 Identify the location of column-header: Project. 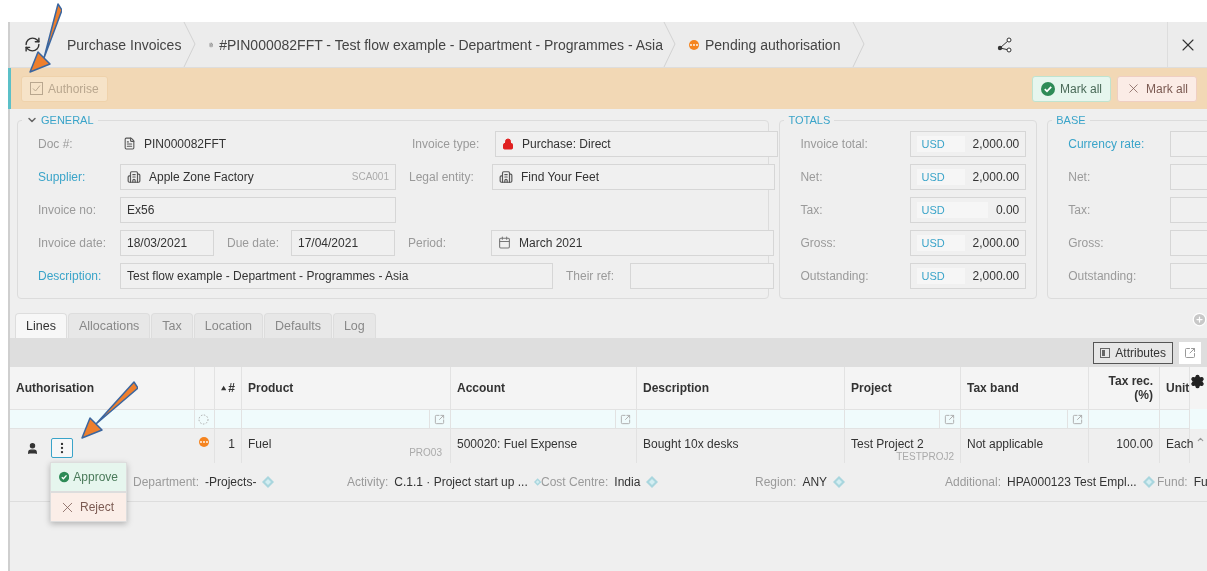
(871, 388).